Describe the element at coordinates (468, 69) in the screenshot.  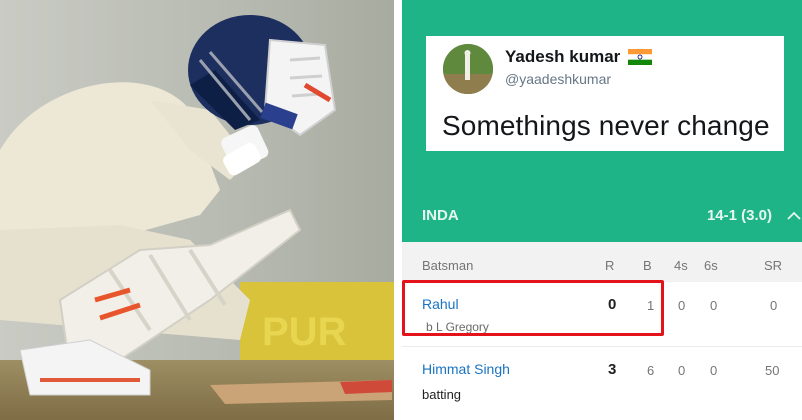
I see `avatar` at that location.